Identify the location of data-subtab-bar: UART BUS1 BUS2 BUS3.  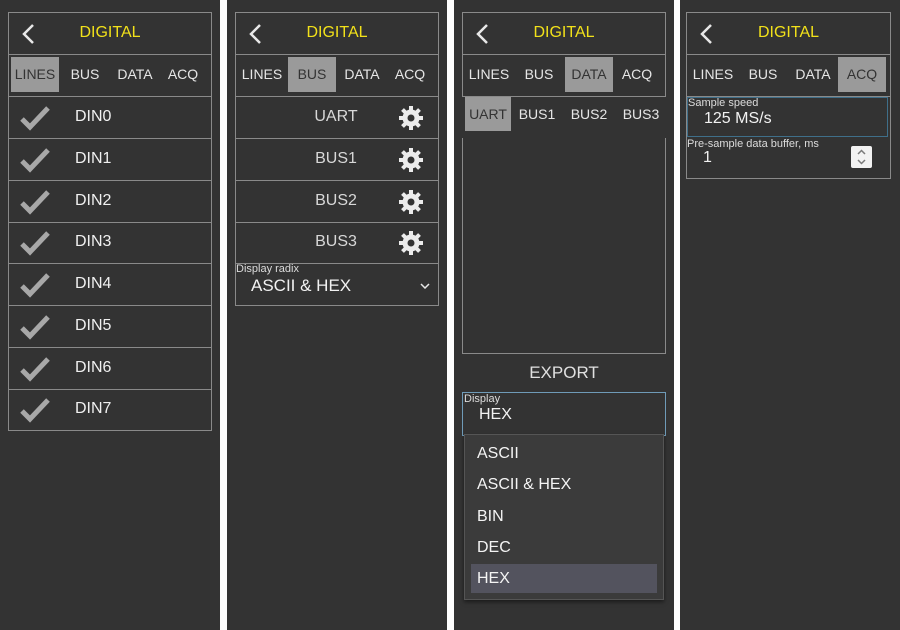
(564, 115).